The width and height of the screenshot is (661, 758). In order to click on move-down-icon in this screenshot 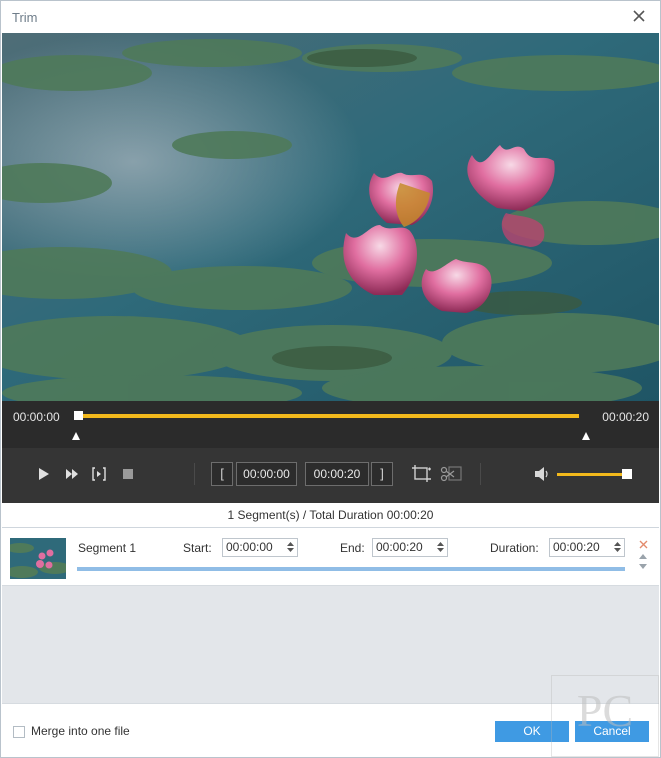, I will do `click(643, 566)`.